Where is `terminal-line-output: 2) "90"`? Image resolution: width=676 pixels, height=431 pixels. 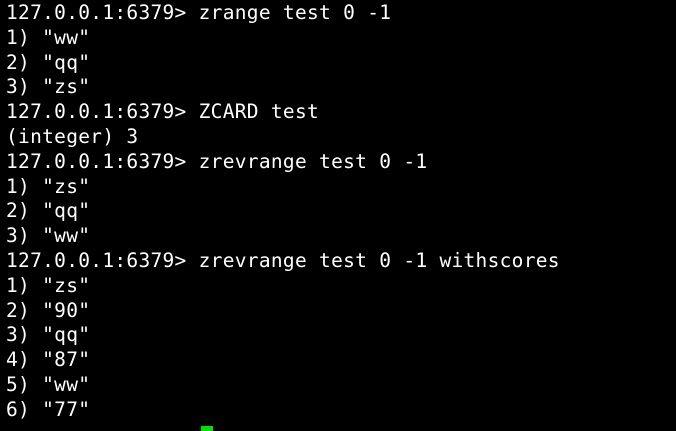 terminal-line-output: 2) "90" is located at coordinates (48, 310).